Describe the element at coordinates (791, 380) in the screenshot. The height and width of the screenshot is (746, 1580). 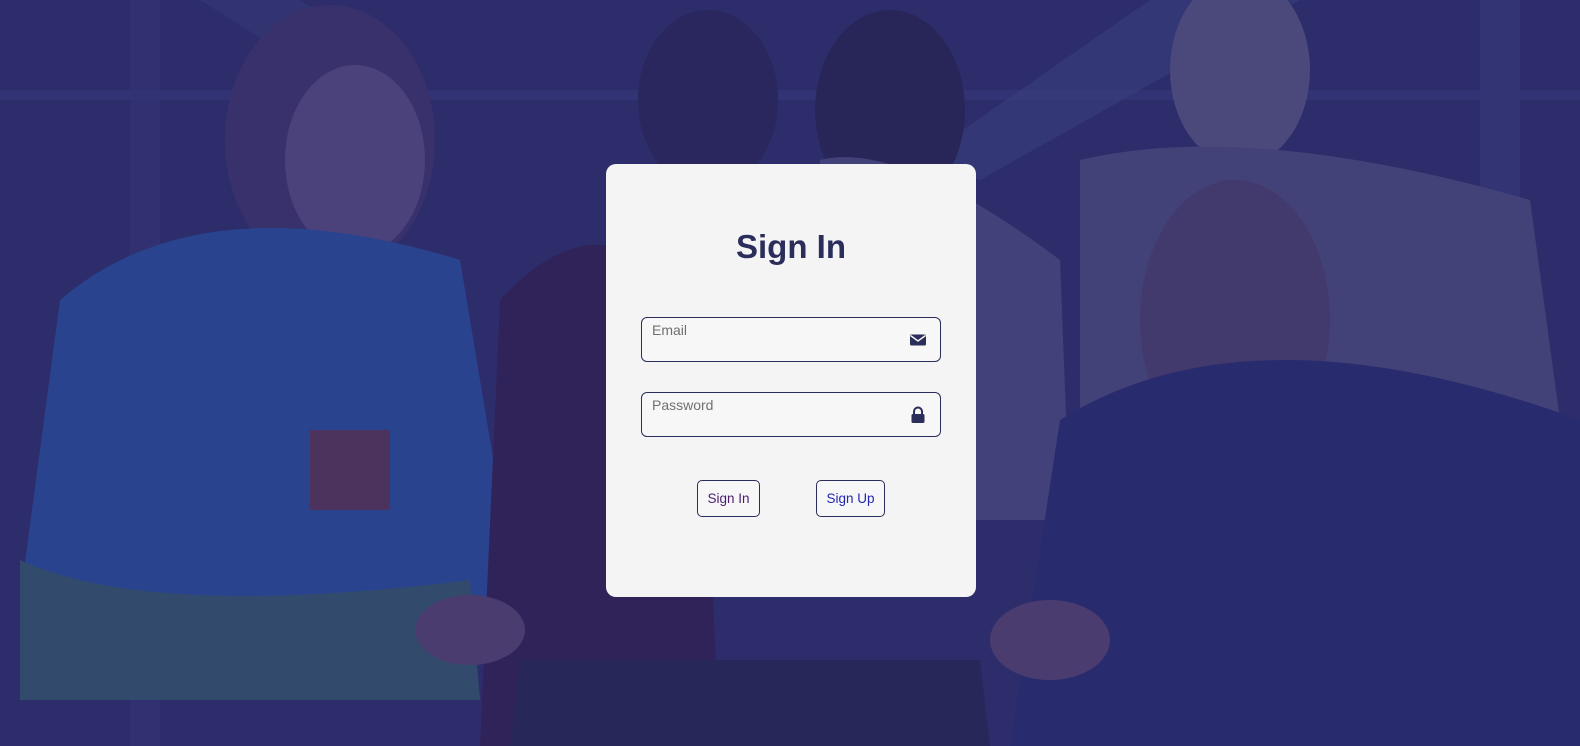
I see `sign-in-card: Sign In Email Password Sign In Sign Up` at that location.